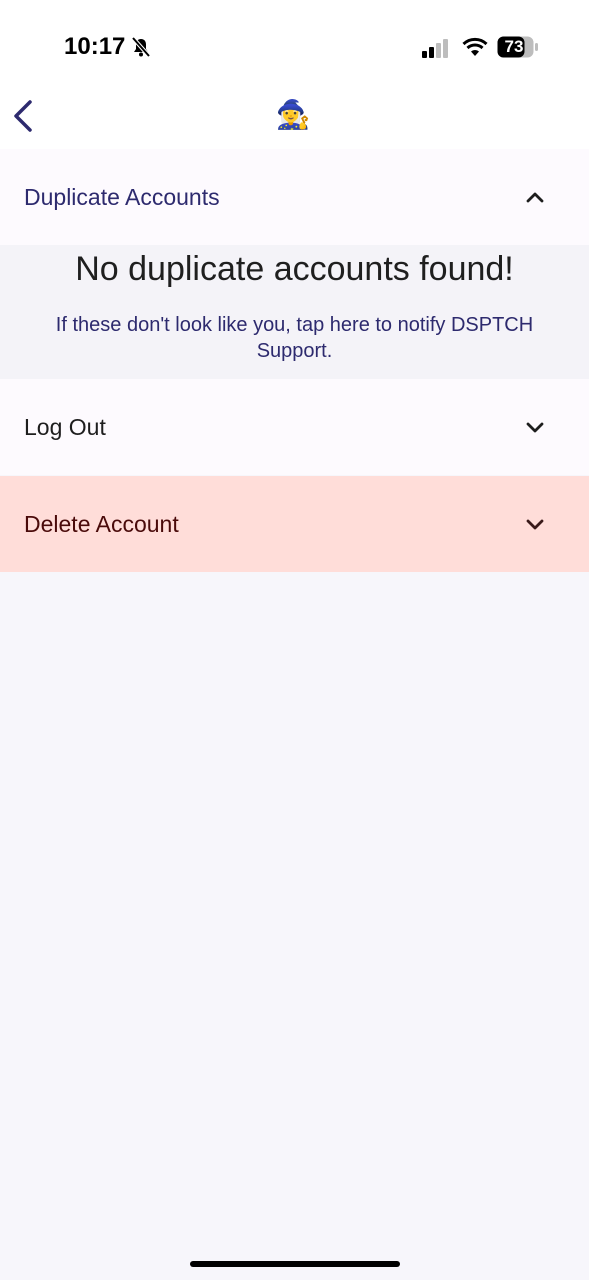 The height and width of the screenshot is (1280, 589). I want to click on chevron-up-icon, so click(535, 197).